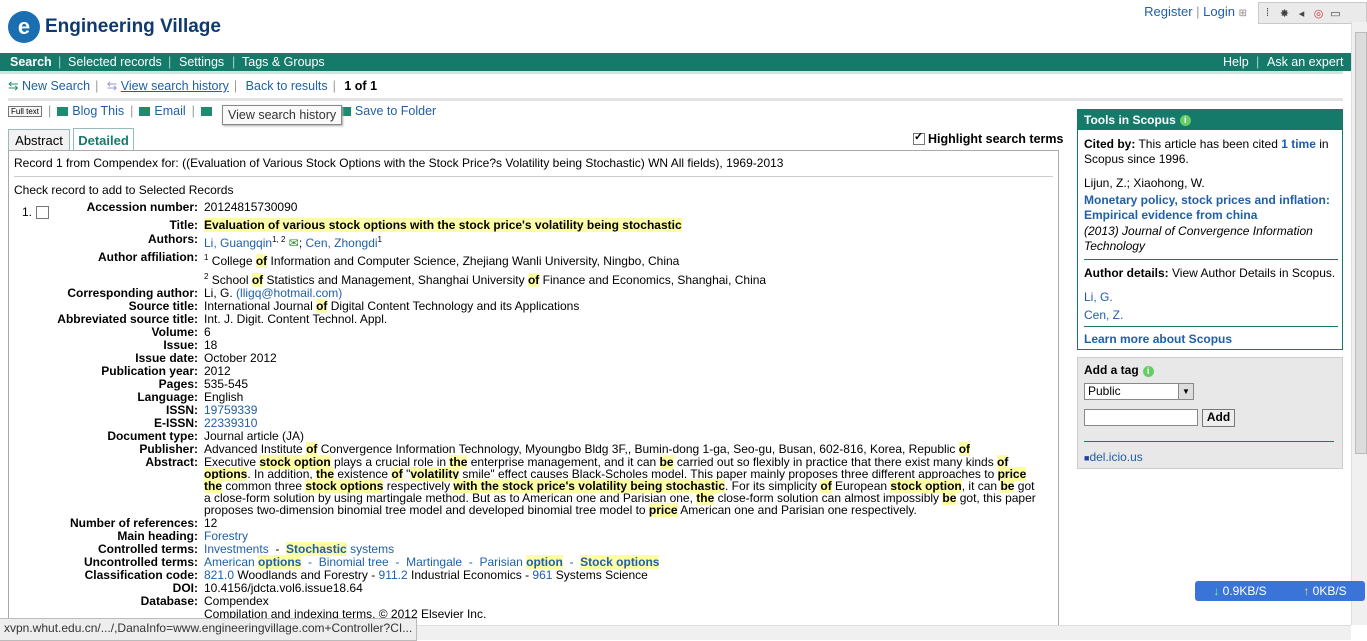 This screenshot has width=1367, height=641. I want to click on tag-input, so click(1141, 417).